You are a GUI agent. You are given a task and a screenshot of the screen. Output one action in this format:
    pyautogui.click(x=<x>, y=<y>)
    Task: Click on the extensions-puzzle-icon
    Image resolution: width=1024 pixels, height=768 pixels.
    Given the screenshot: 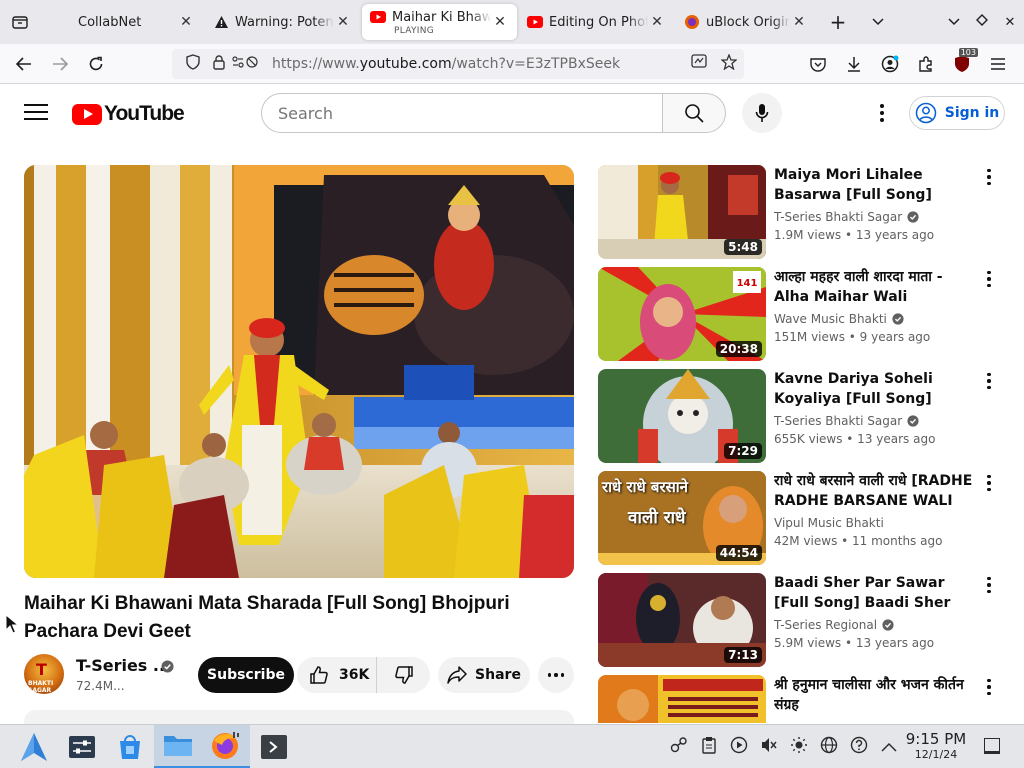 What is the action you would take?
    pyautogui.click(x=926, y=64)
    